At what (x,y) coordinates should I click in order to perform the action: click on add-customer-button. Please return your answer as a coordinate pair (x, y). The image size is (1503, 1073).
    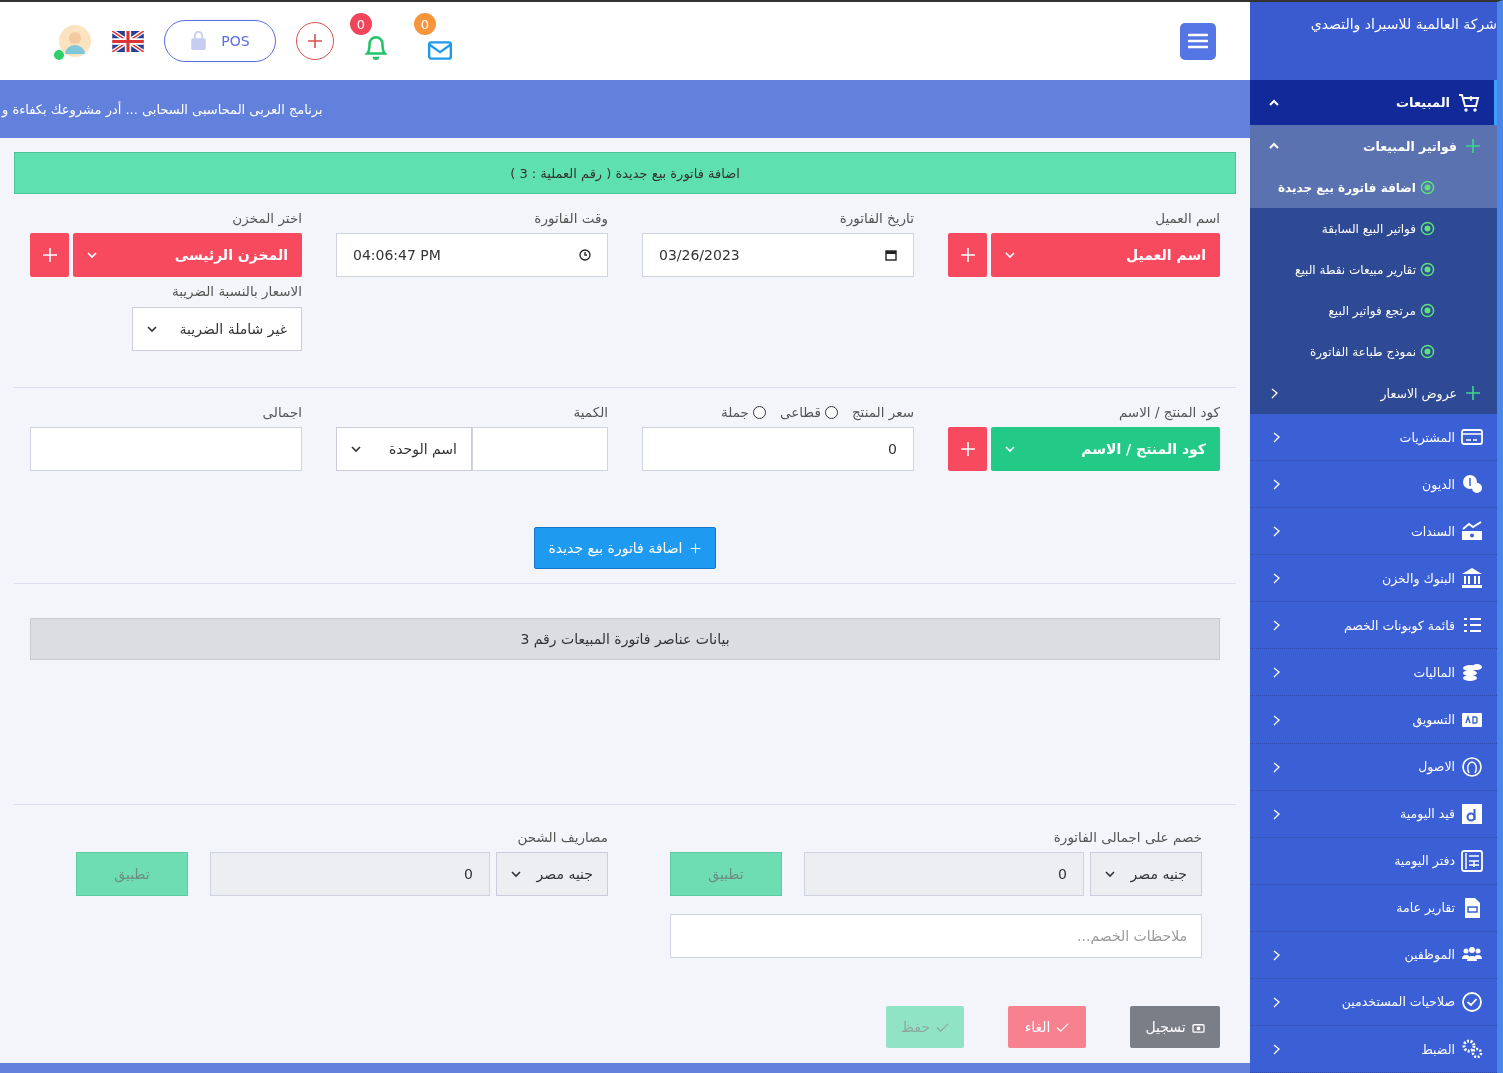
    Looking at the image, I should click on (967, 255).